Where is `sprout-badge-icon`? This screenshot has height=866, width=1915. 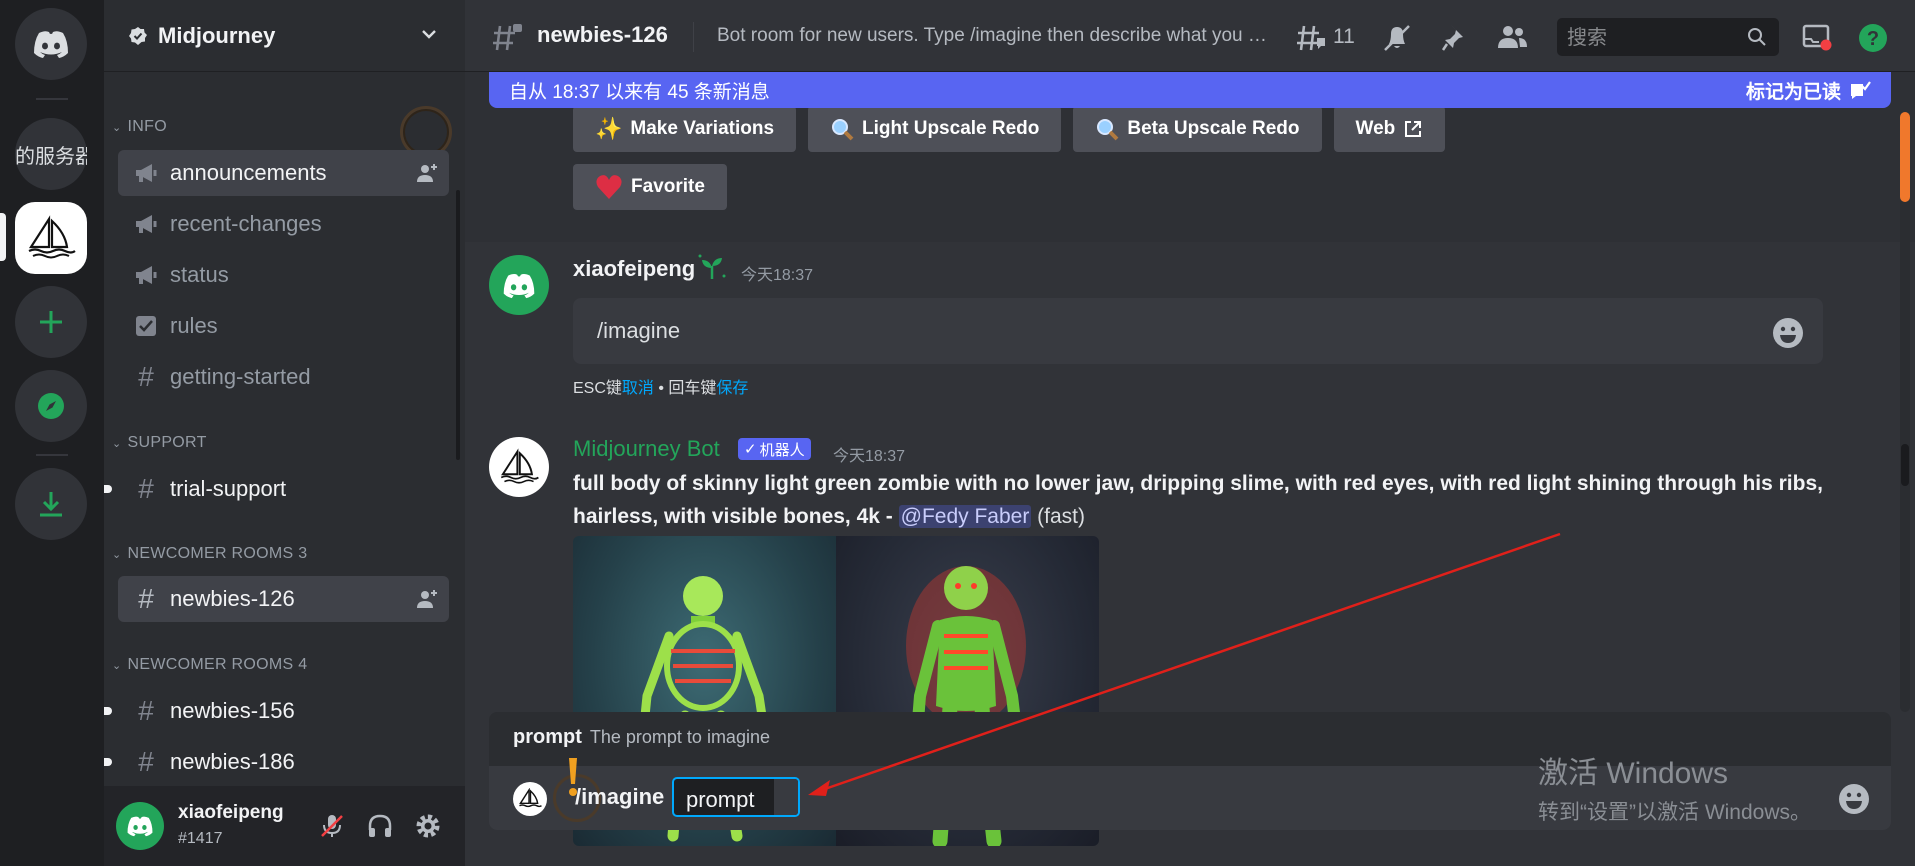 sprout-badge-icon is located at coordinates (712, 266).